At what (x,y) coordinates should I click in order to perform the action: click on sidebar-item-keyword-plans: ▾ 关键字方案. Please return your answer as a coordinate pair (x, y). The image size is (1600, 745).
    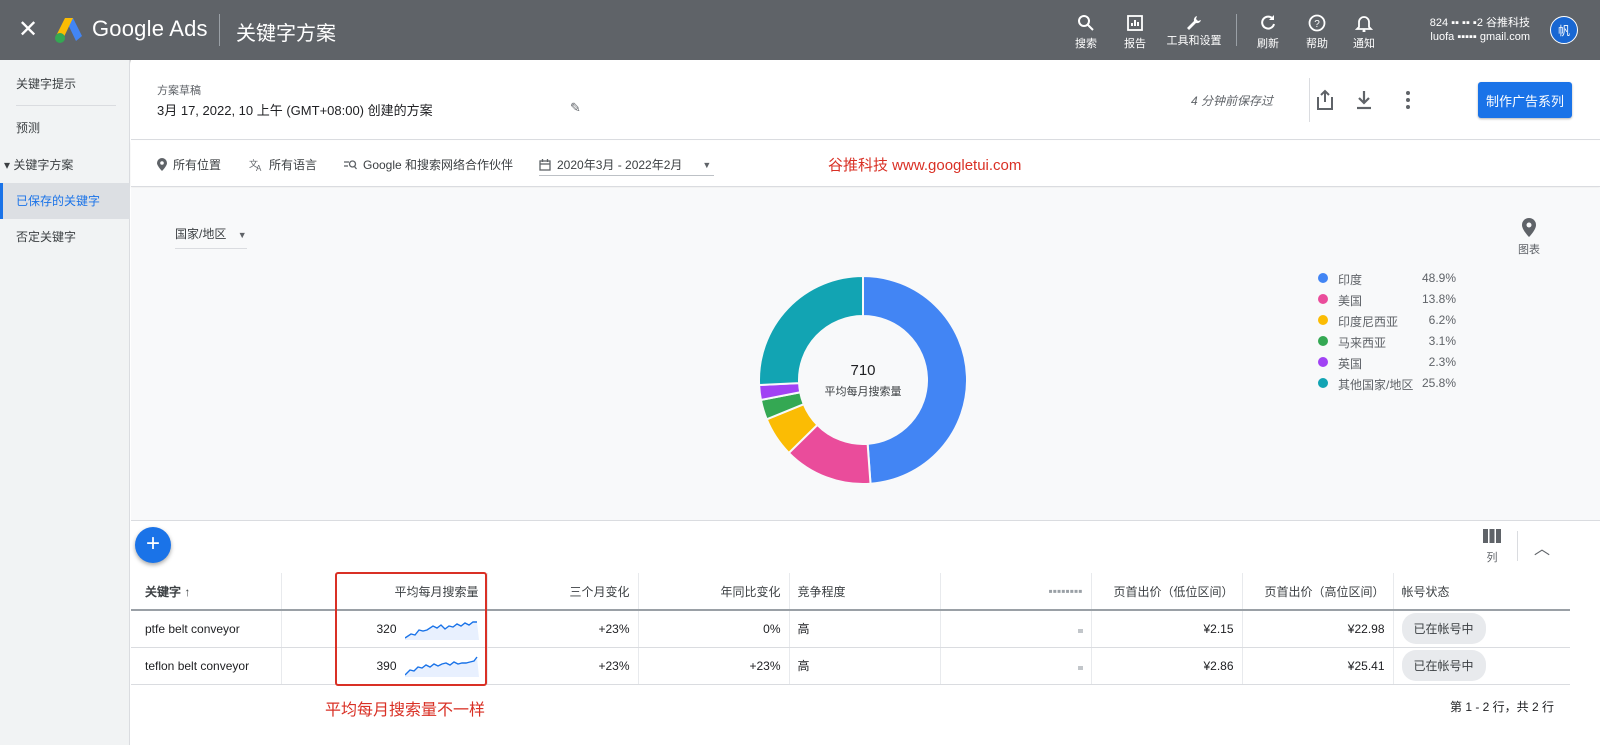
    Looking at the image, I should click on (65, 165).